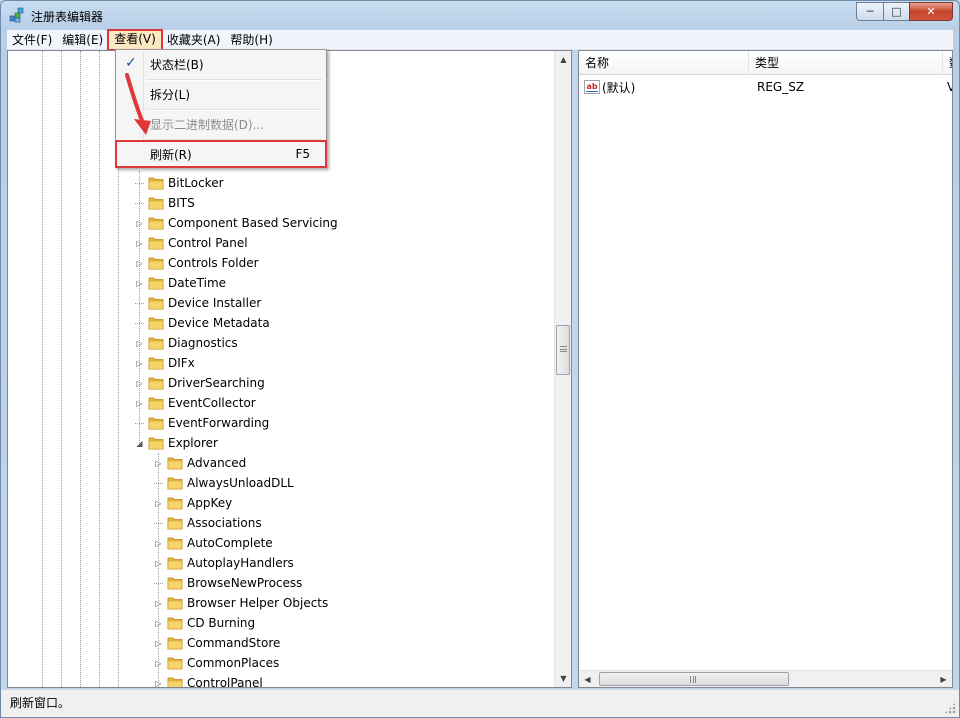 The width and height of the screenshot is (960, 718). I want to click on tree-node: Associations, so click(208, 523).